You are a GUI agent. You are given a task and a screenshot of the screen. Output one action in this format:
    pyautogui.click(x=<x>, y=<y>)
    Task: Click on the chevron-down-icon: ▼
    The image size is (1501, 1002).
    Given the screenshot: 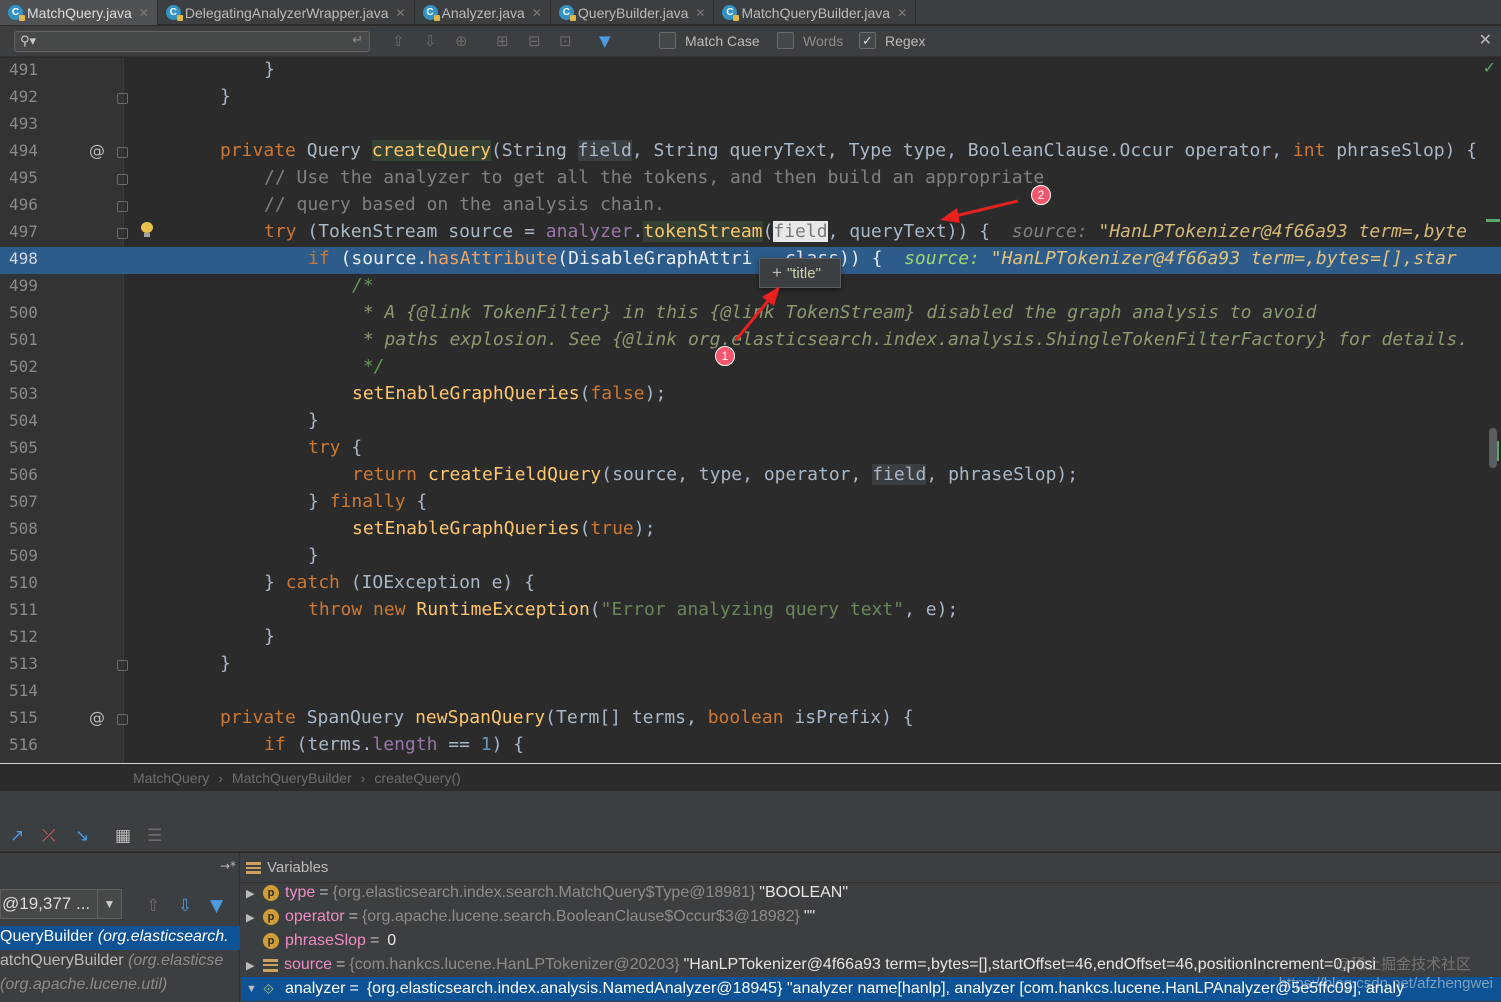 What is the action you would take?
    pyautogui.click(x=109, y=904)
    